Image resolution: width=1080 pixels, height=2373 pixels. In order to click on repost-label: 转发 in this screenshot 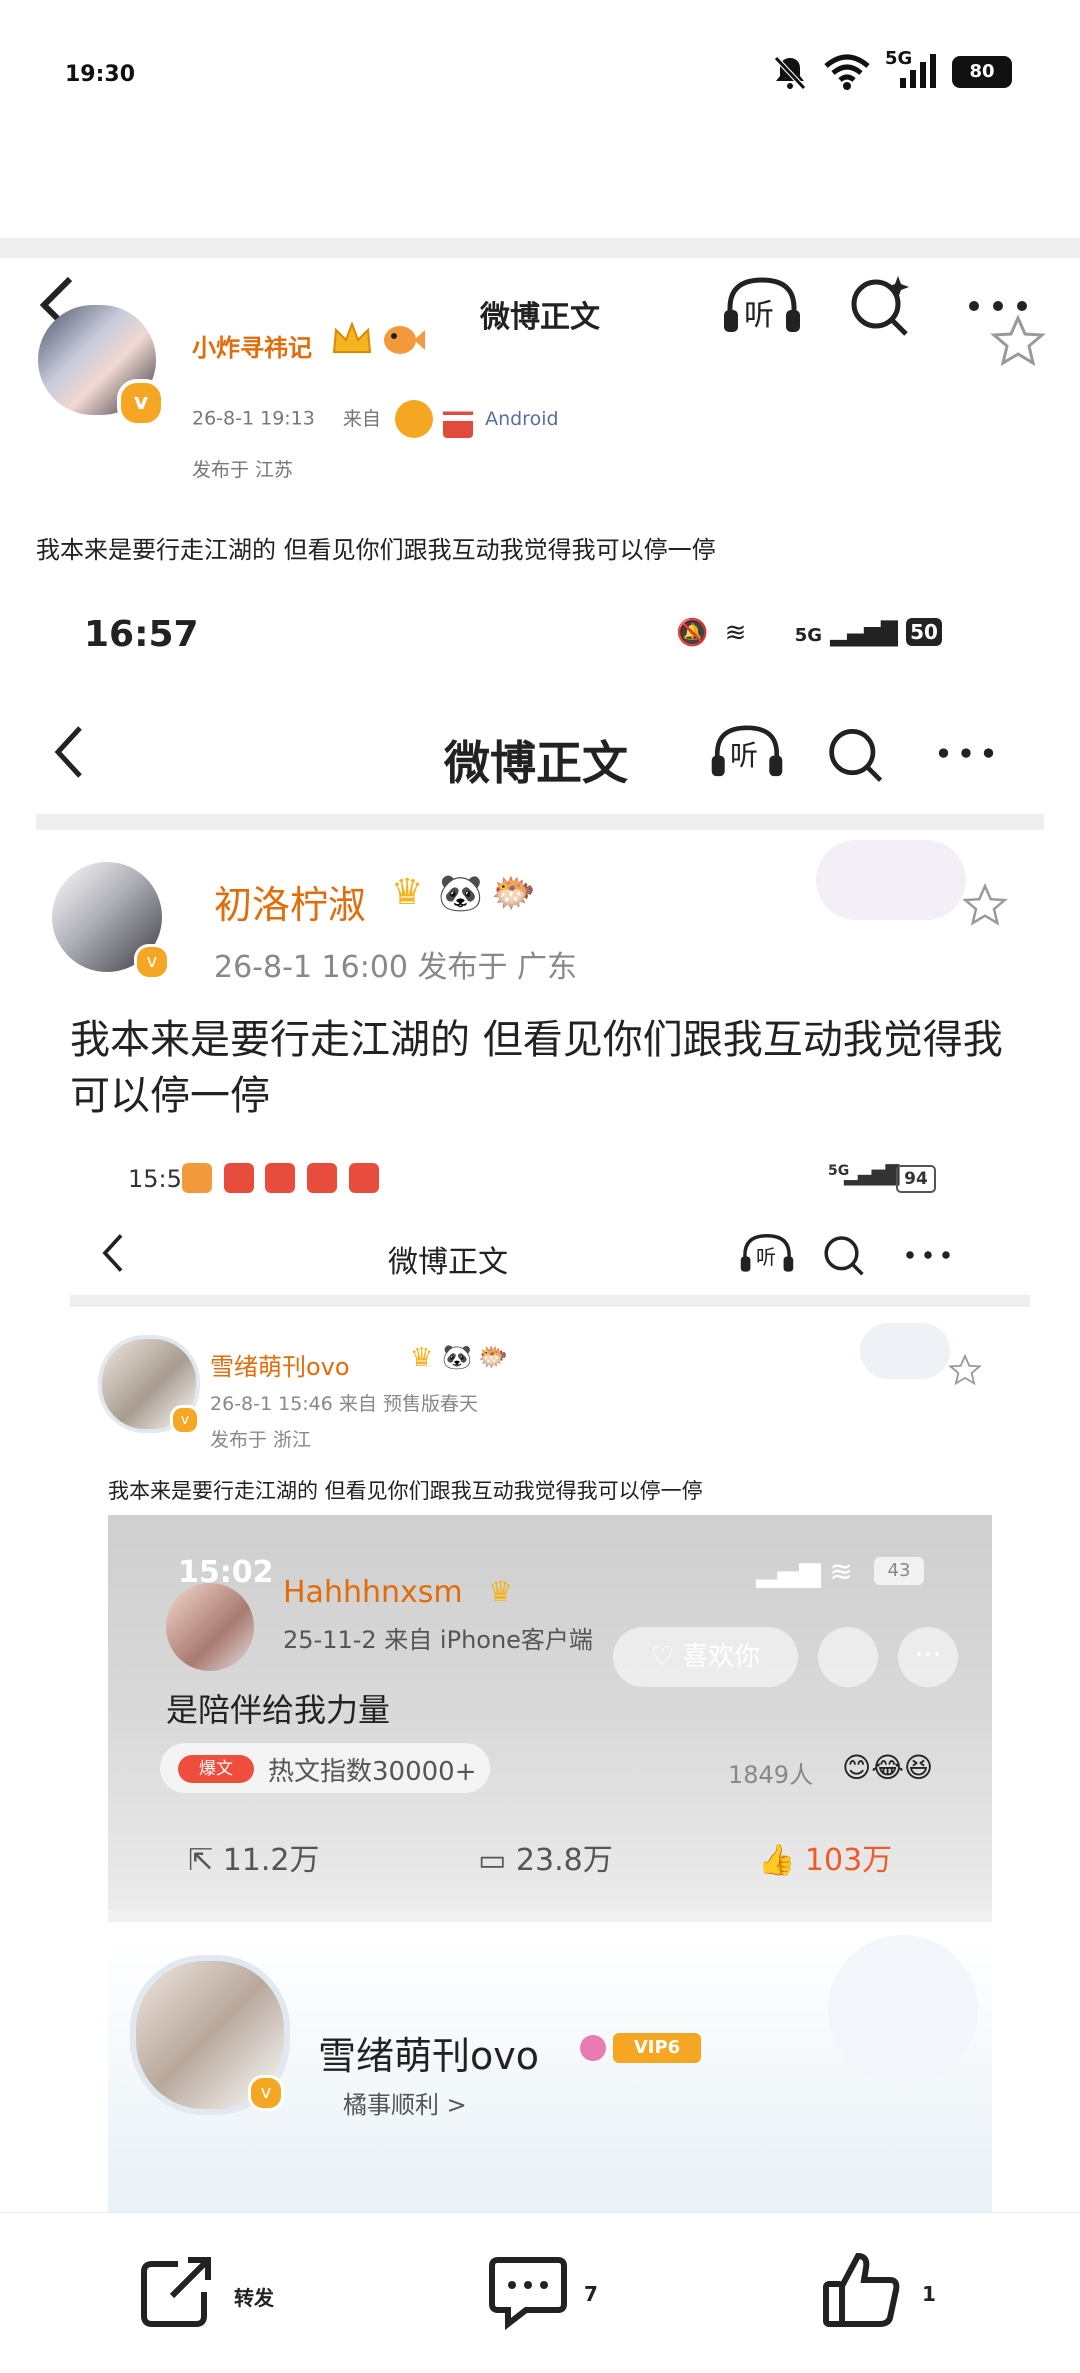, I will do `click(254, 2298)`.